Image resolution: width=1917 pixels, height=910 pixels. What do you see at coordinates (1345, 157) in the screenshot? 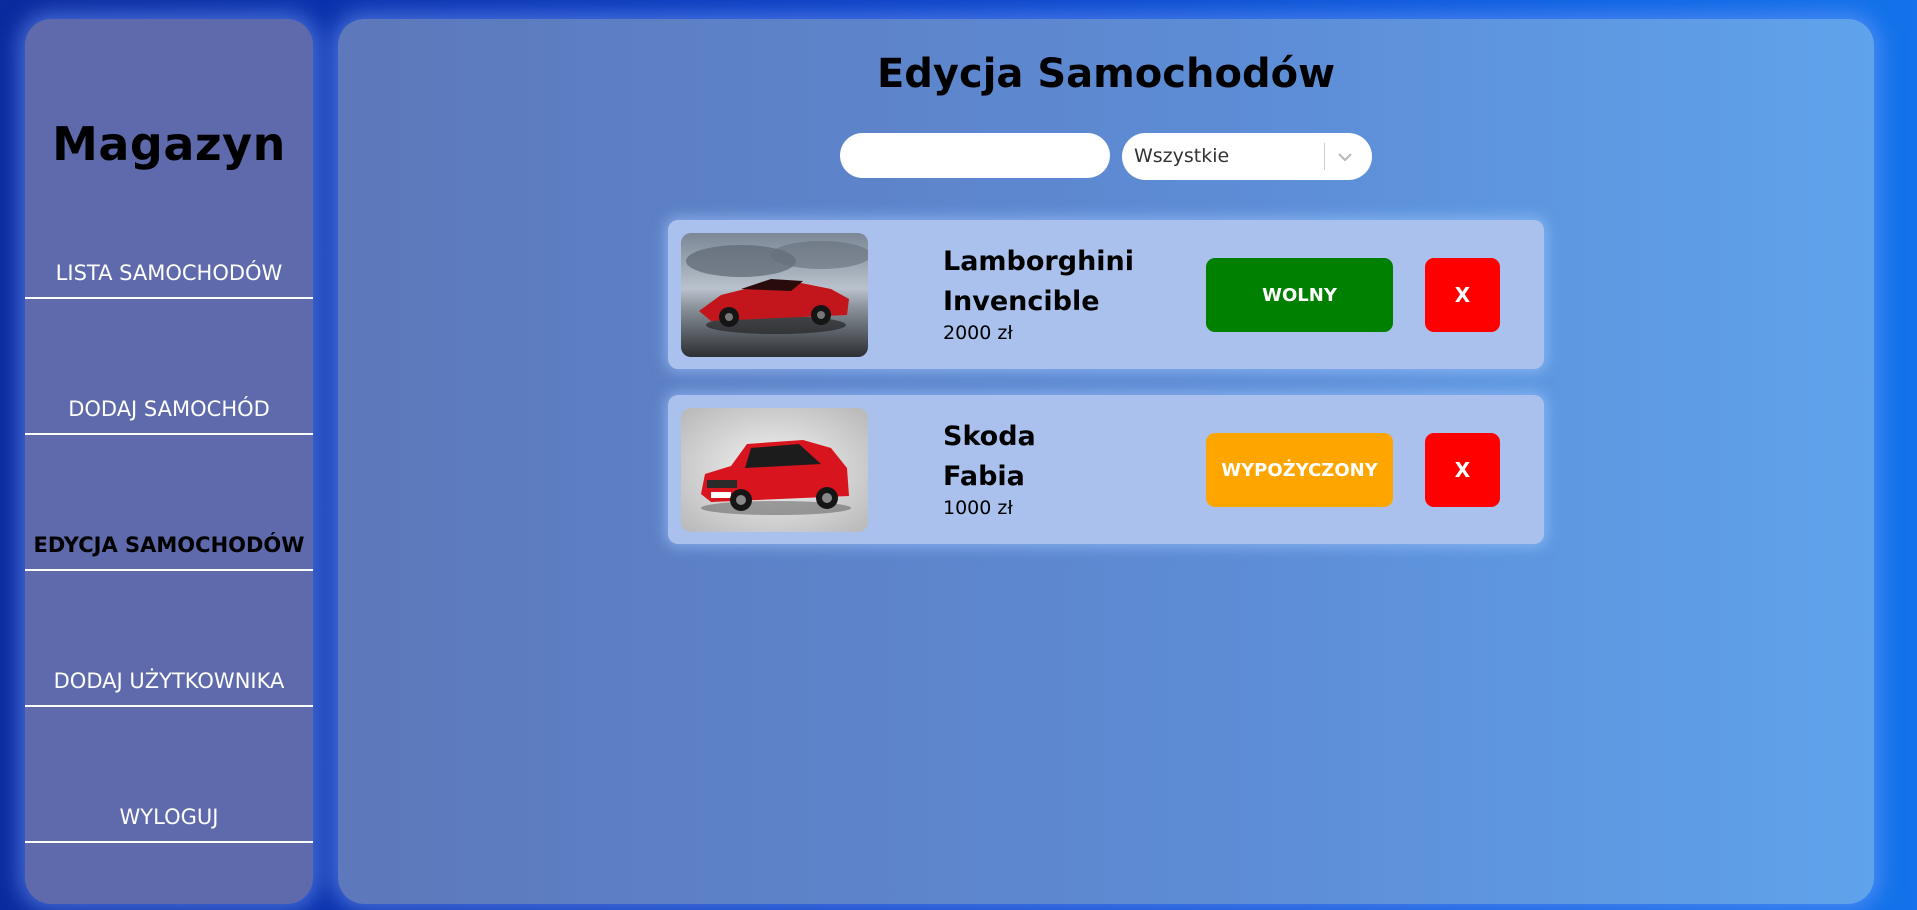
I see `chevron-down-icon` at bounding box center [1345, 157].